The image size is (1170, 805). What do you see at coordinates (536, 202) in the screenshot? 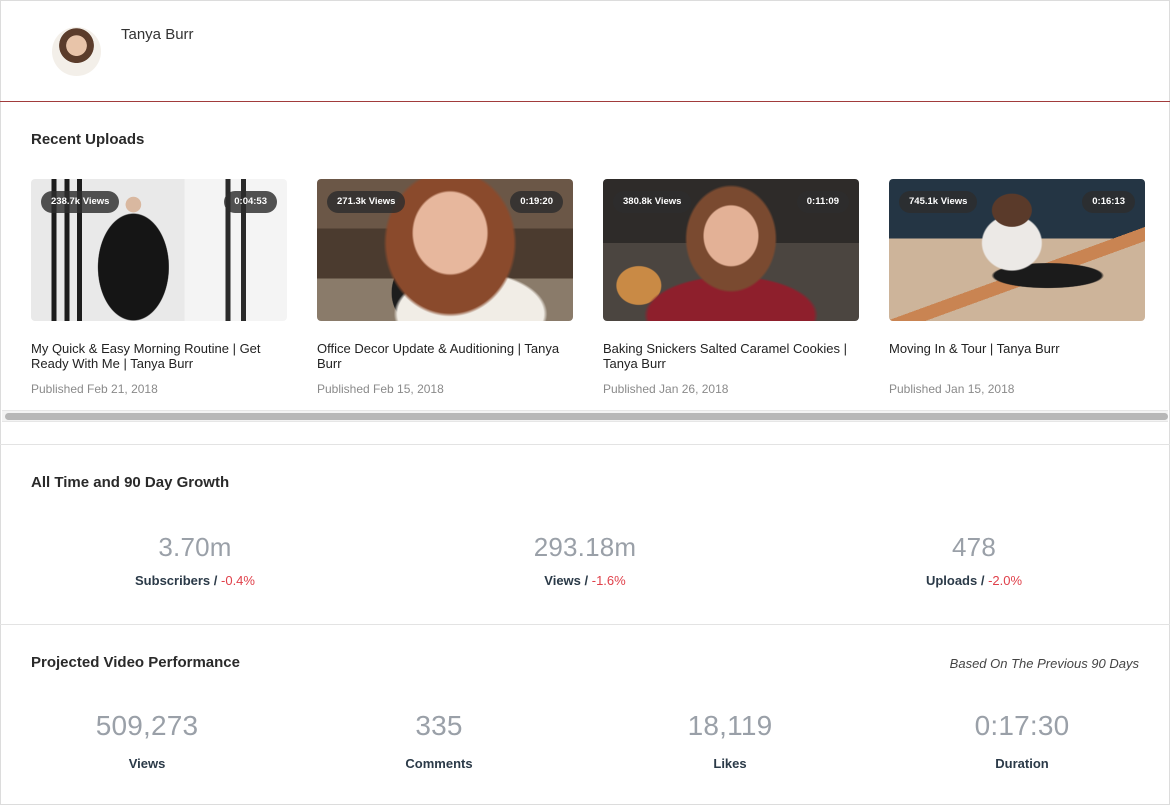
I see `duration-badge: 0:19:20` at bounding box center [536, 202].